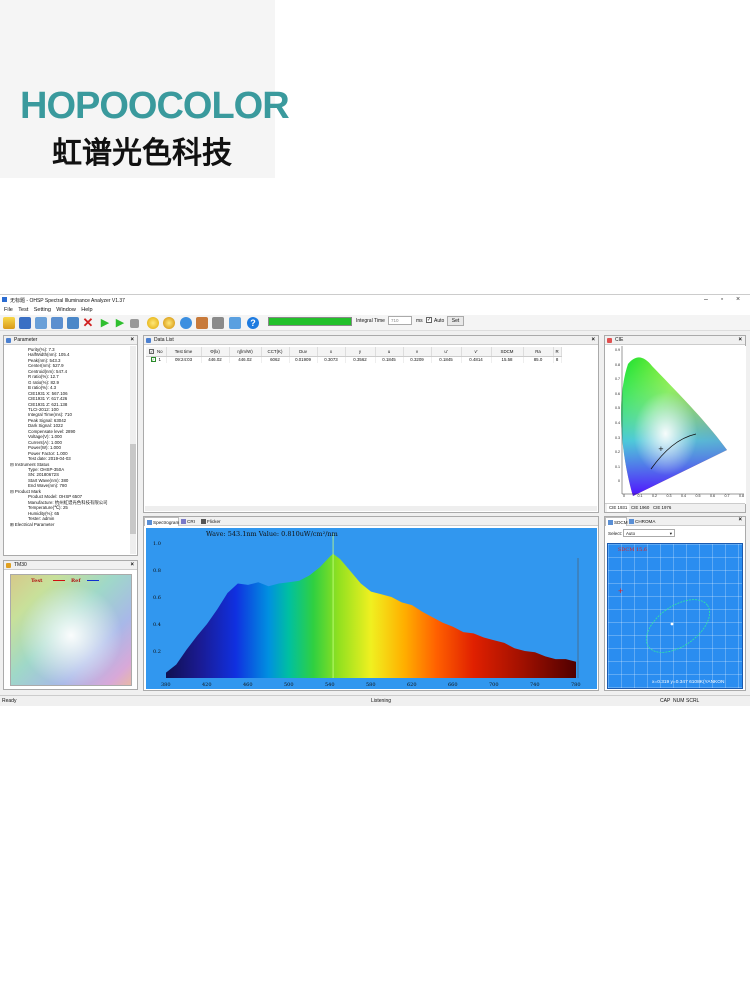 This screenshot has height=1000, width=750. I want to click on open-icon, so click(9, 323).